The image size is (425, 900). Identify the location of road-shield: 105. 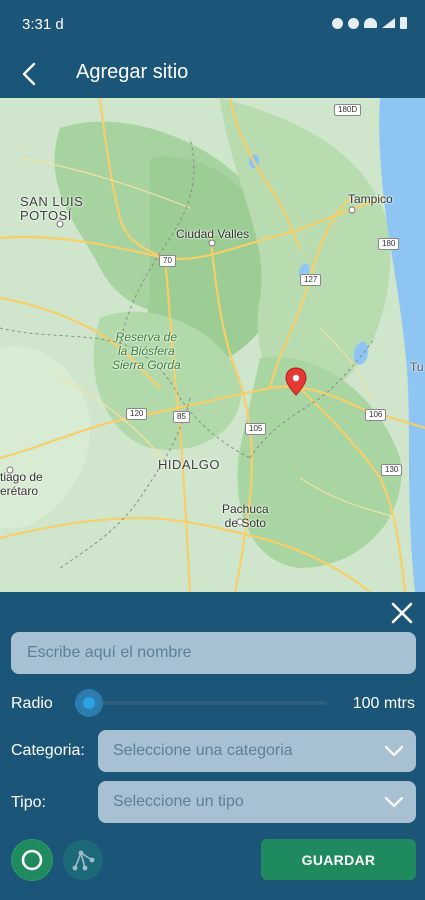
(256, 429).